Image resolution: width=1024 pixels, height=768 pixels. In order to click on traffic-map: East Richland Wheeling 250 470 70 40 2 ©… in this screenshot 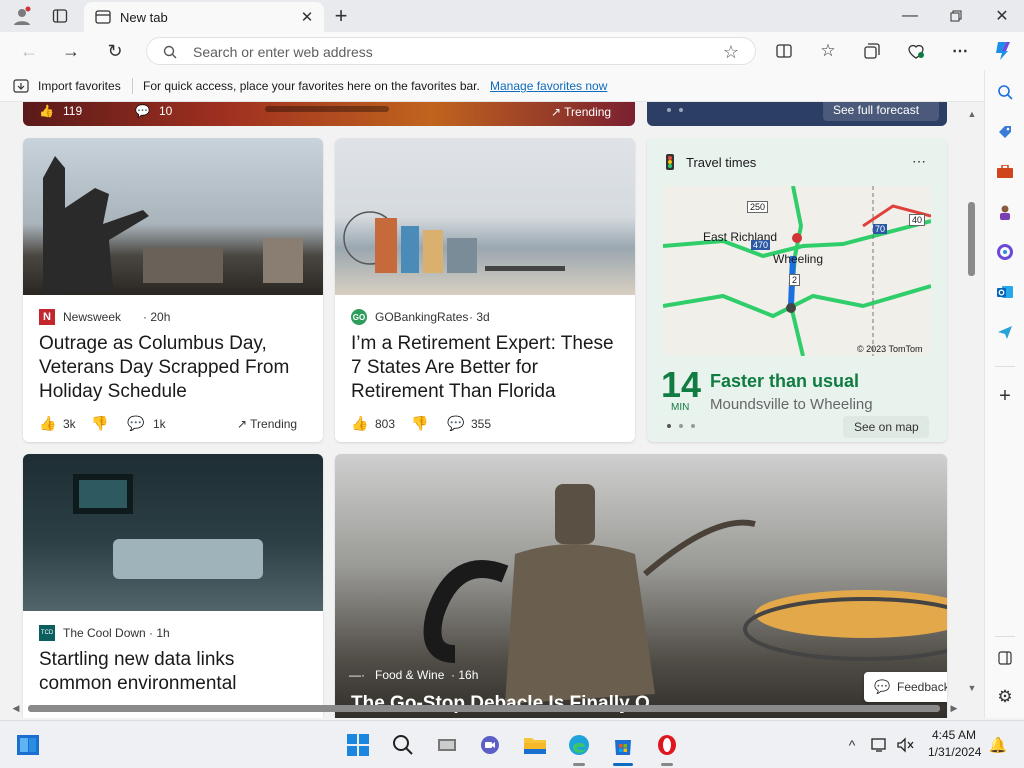, I will do `click(797, 271)`.